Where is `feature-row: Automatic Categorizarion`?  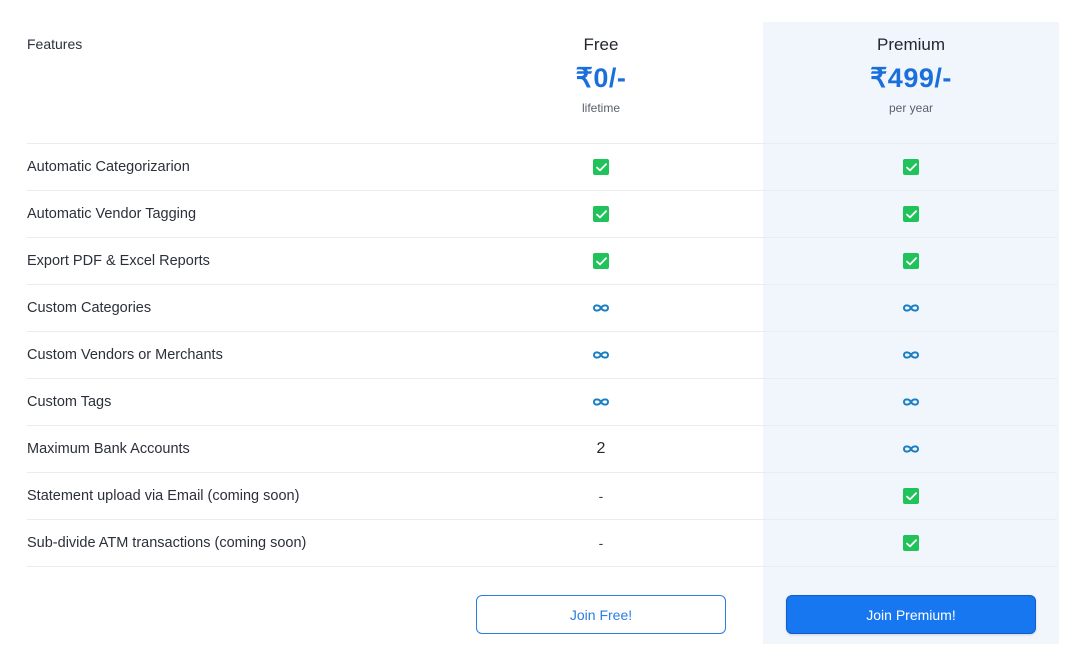 feature-row: Automatic Categorizarion is located at coordinates (542, 167).